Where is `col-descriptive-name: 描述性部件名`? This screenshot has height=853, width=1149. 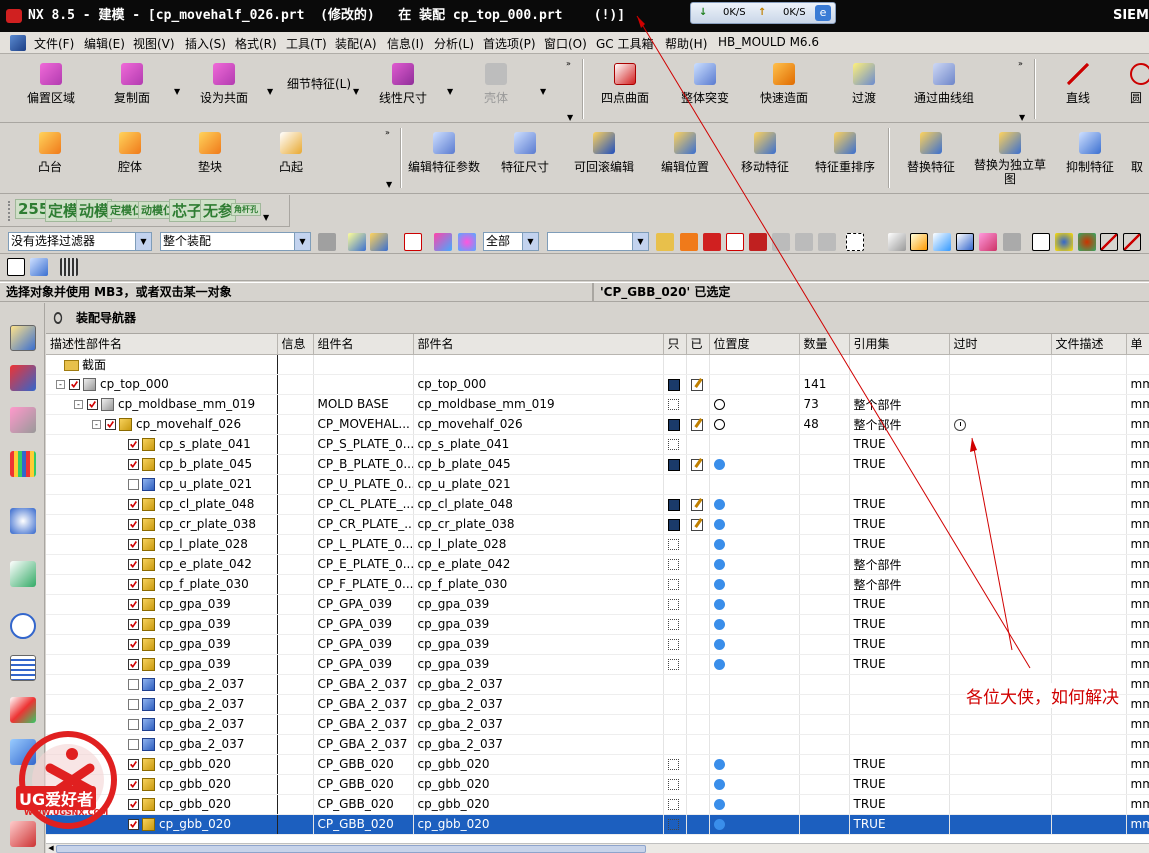
col-descriptive-name: 描述性部件名 is located at coordinates (162, 344).